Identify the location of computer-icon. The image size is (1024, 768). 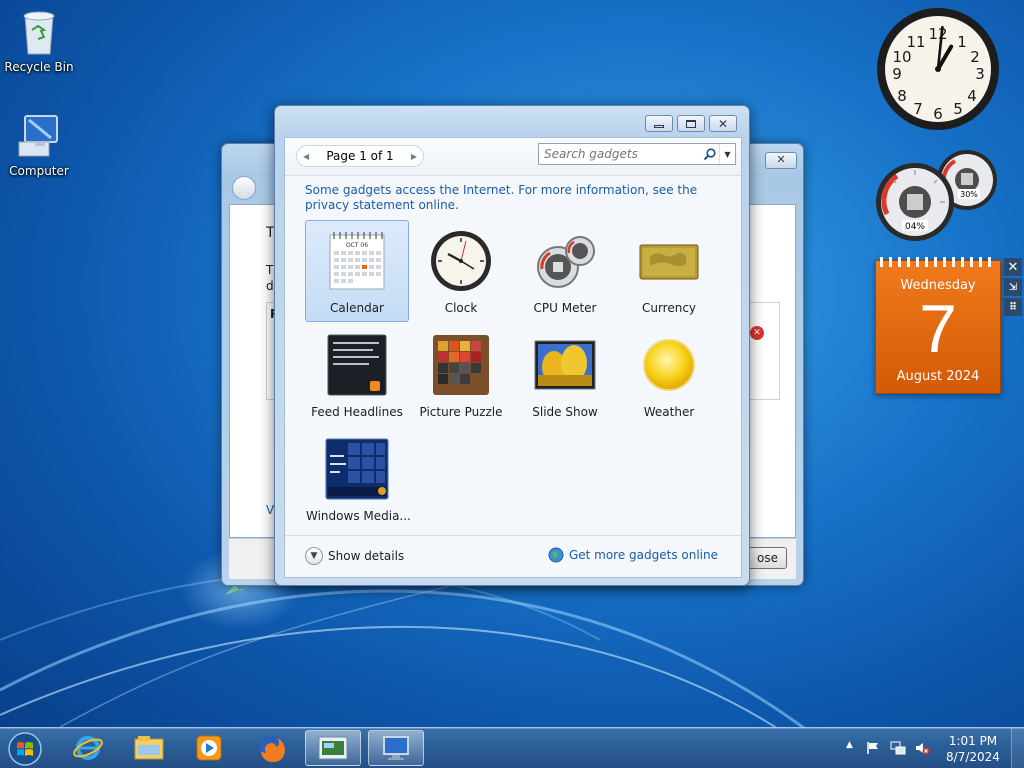
(38, 136).